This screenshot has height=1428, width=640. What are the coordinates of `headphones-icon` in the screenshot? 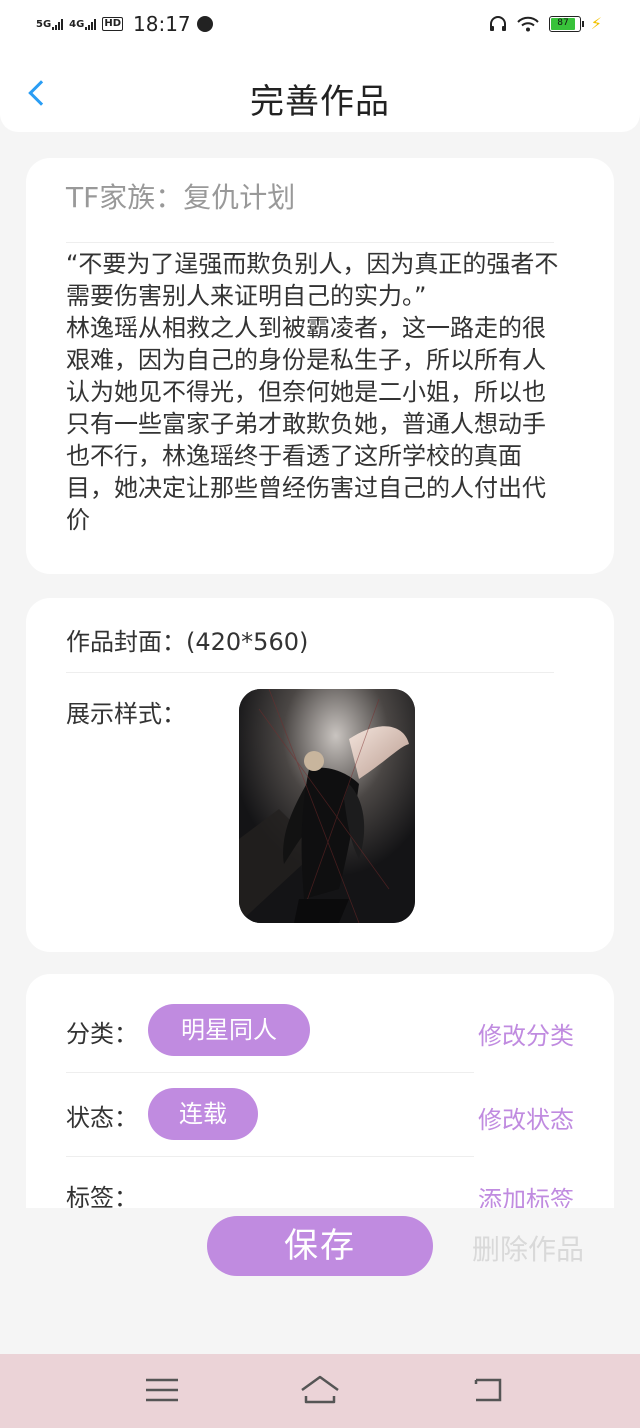 It's located at (497, 23).